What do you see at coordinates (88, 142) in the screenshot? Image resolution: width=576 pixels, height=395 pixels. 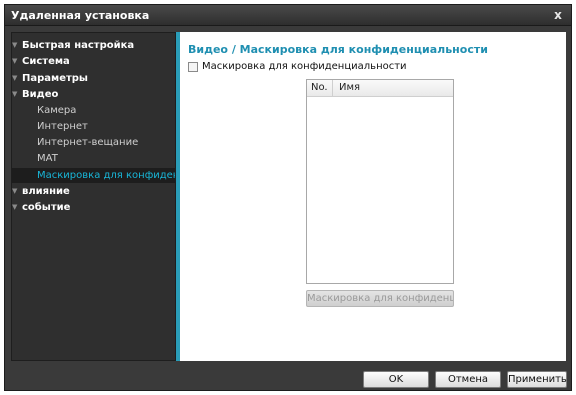 I see `sidebar-item-label: Интернет-вещание` at bounding box center [88, 142].